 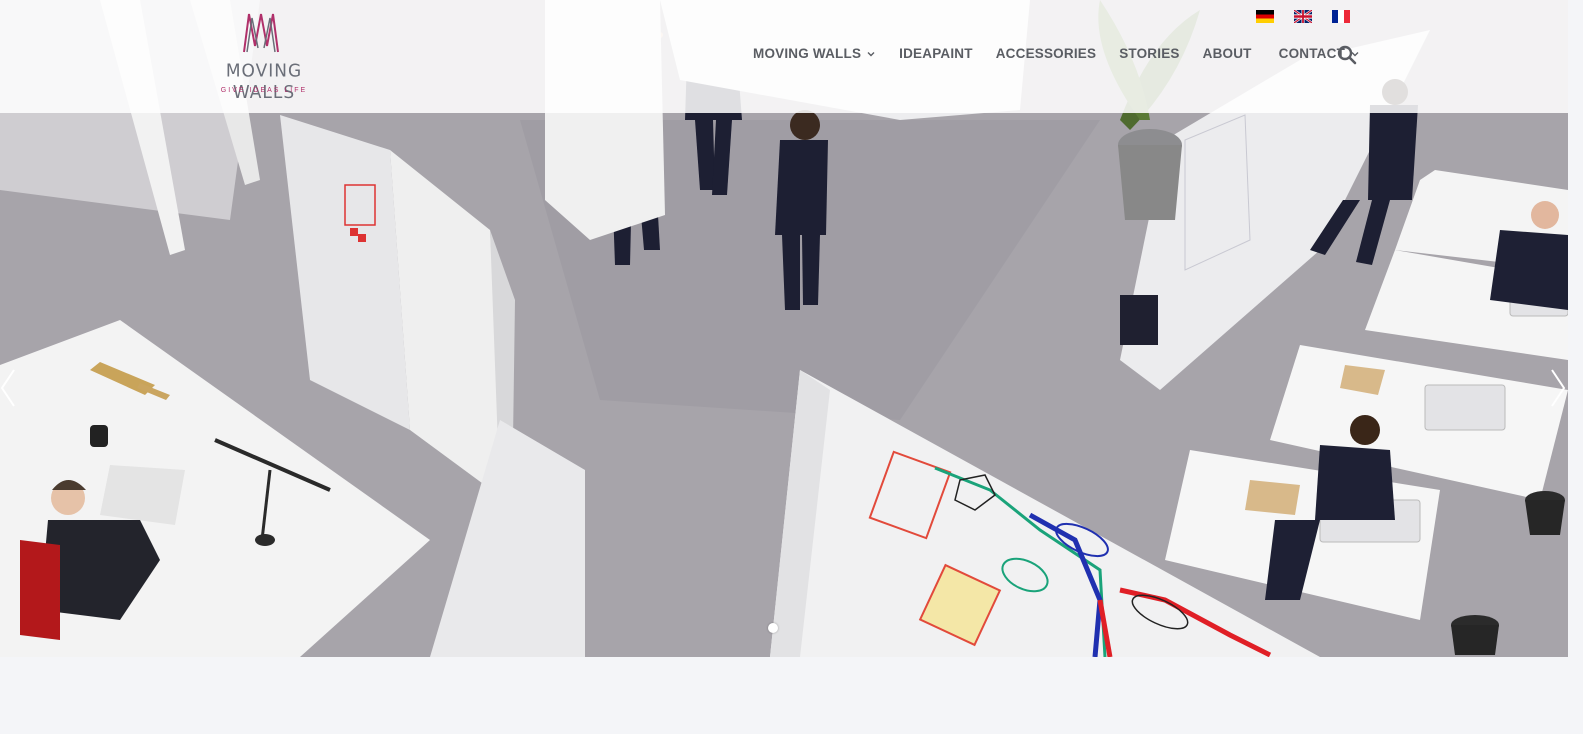 I want to click on nav-item-label: MOVING WALLS, so click(x=807, y=53).